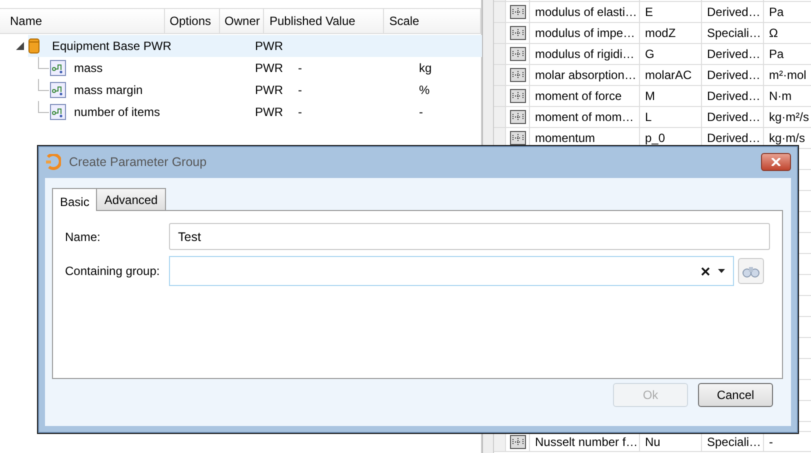  What do you see at coordinates (735, 395) in the screenshot?
I see `dialog-button: Cancel` at bounding box center [735, 395].